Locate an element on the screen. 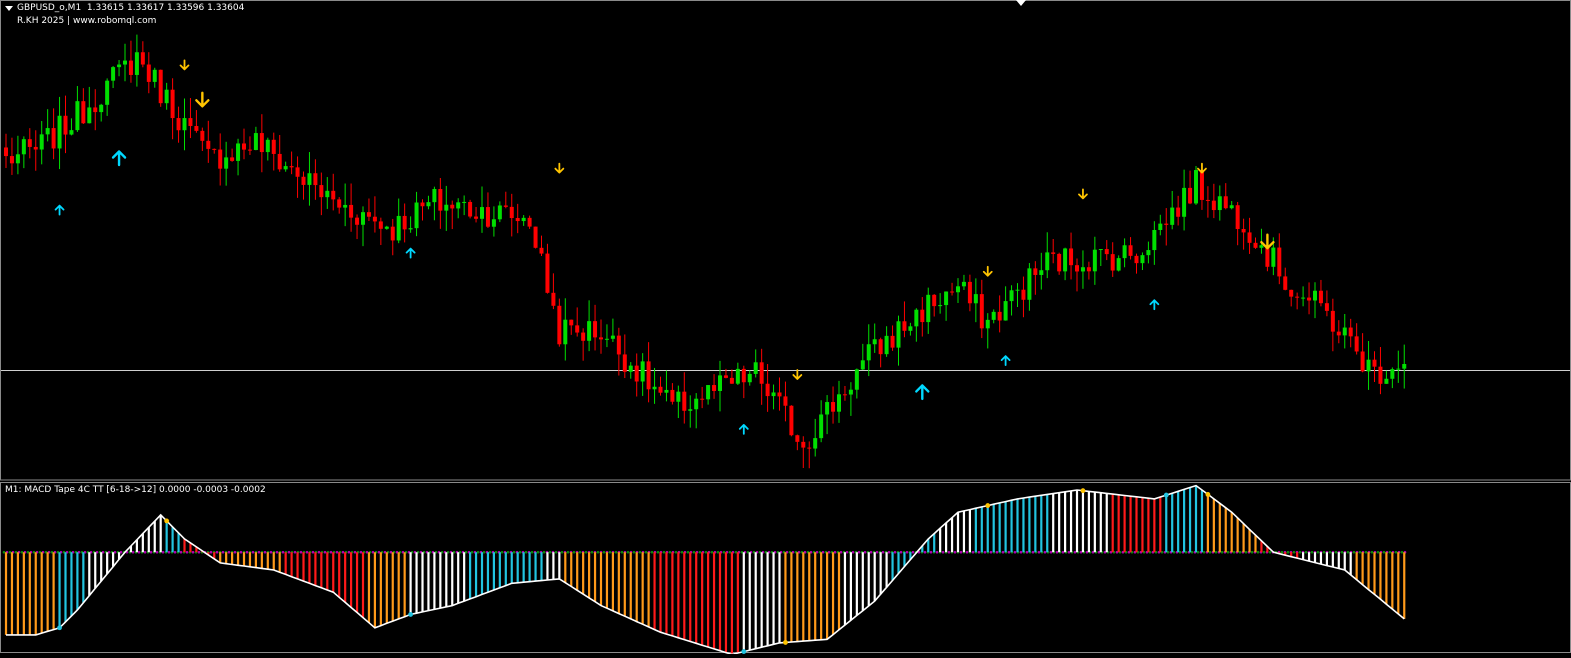 Image resolution: width=1571 pixels, height=658 pixels. chart-shift-marker-icon is located at coordinates (1021, 3).